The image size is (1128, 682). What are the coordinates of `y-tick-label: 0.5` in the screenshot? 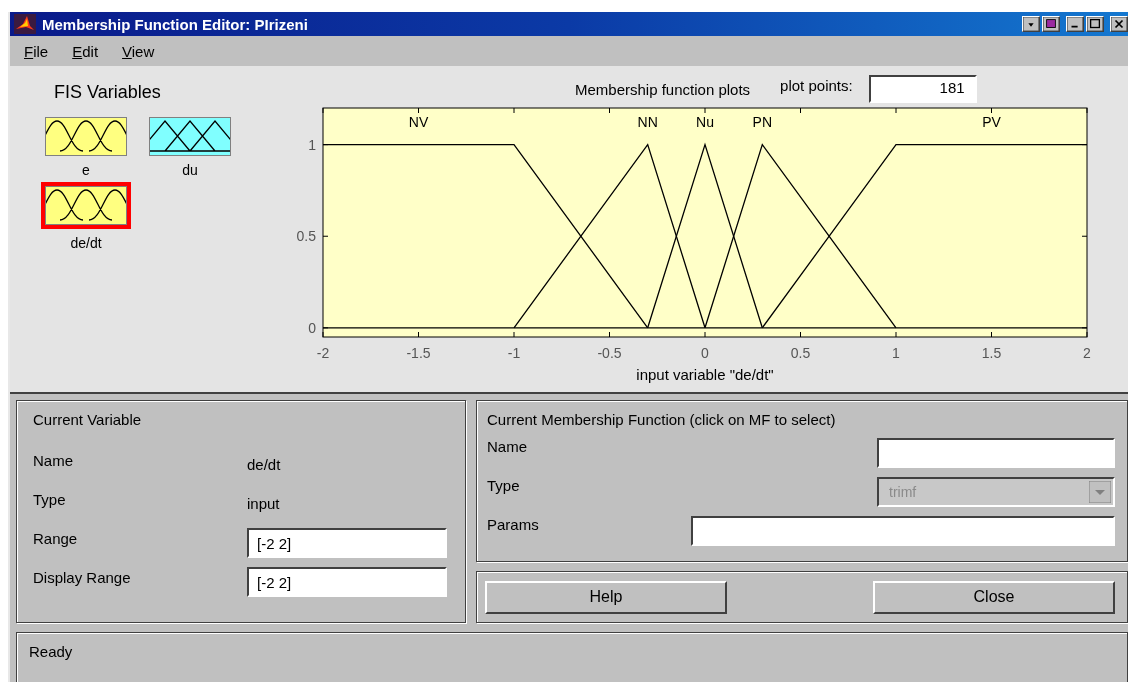 It's located at (306, 236).